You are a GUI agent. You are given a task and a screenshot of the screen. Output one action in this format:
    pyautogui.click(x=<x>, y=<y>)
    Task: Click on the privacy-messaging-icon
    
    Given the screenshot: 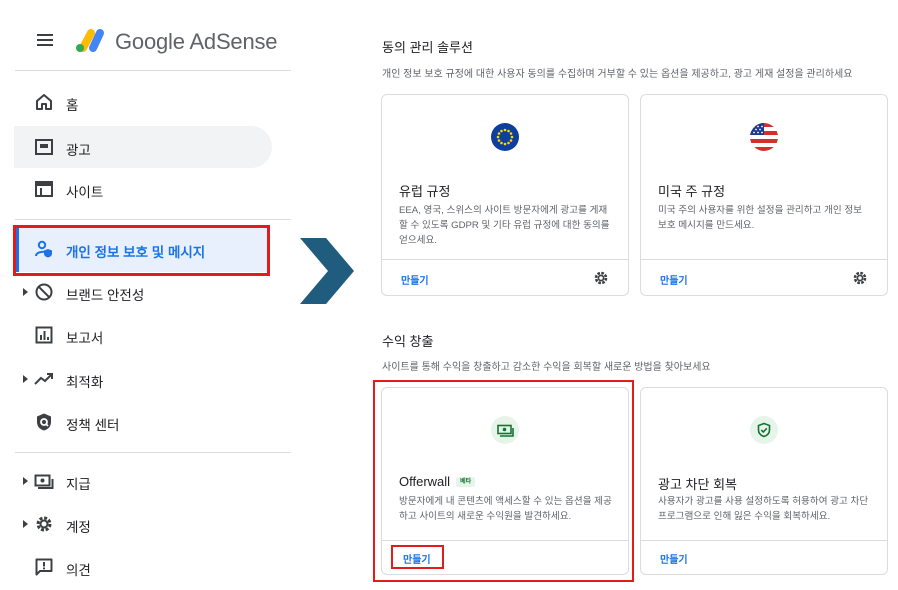 What is the action you would take?
    pyautogui.click(x=43, y=249)
    